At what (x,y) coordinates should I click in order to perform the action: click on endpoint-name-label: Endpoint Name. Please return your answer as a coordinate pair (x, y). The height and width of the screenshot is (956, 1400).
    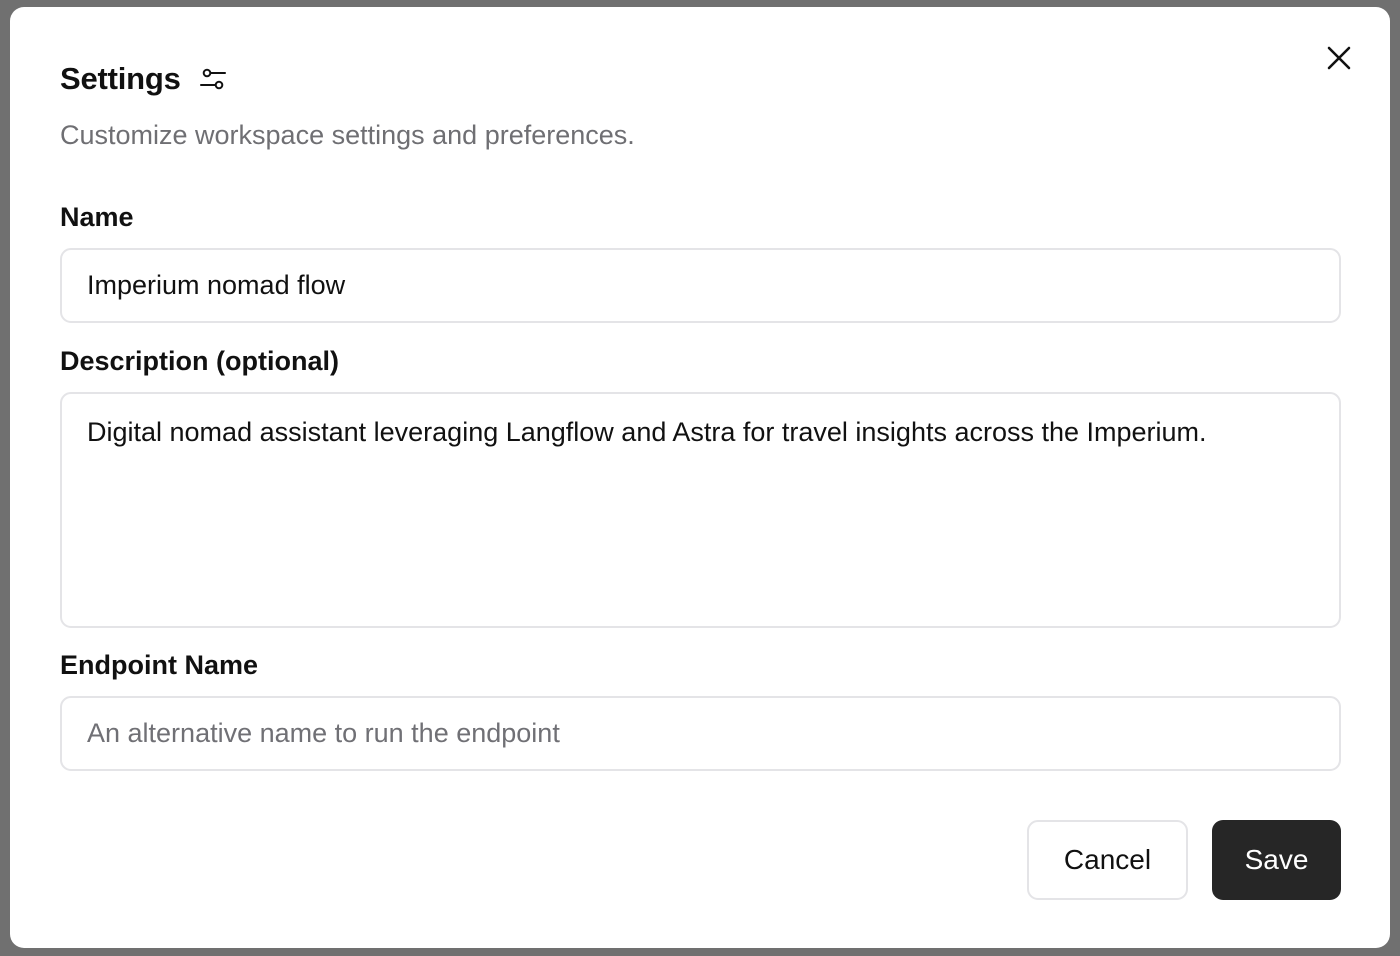
    Looking at the image, I should click on (159, 665).